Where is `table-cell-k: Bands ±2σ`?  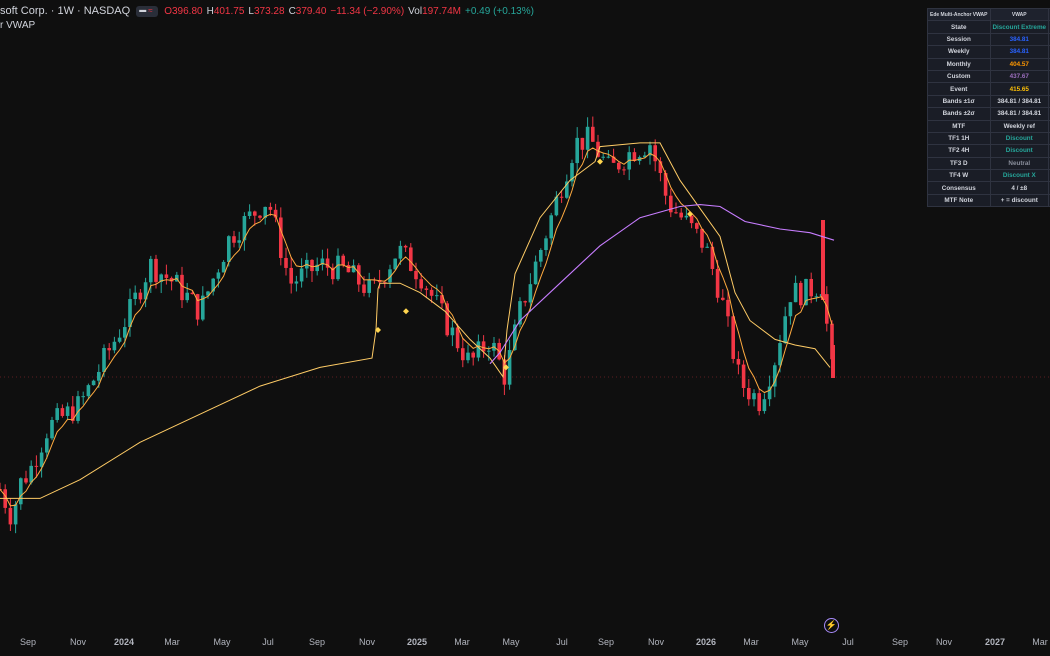
table-cell-k: Bands ±2σ is located at coordinates (959, 114).